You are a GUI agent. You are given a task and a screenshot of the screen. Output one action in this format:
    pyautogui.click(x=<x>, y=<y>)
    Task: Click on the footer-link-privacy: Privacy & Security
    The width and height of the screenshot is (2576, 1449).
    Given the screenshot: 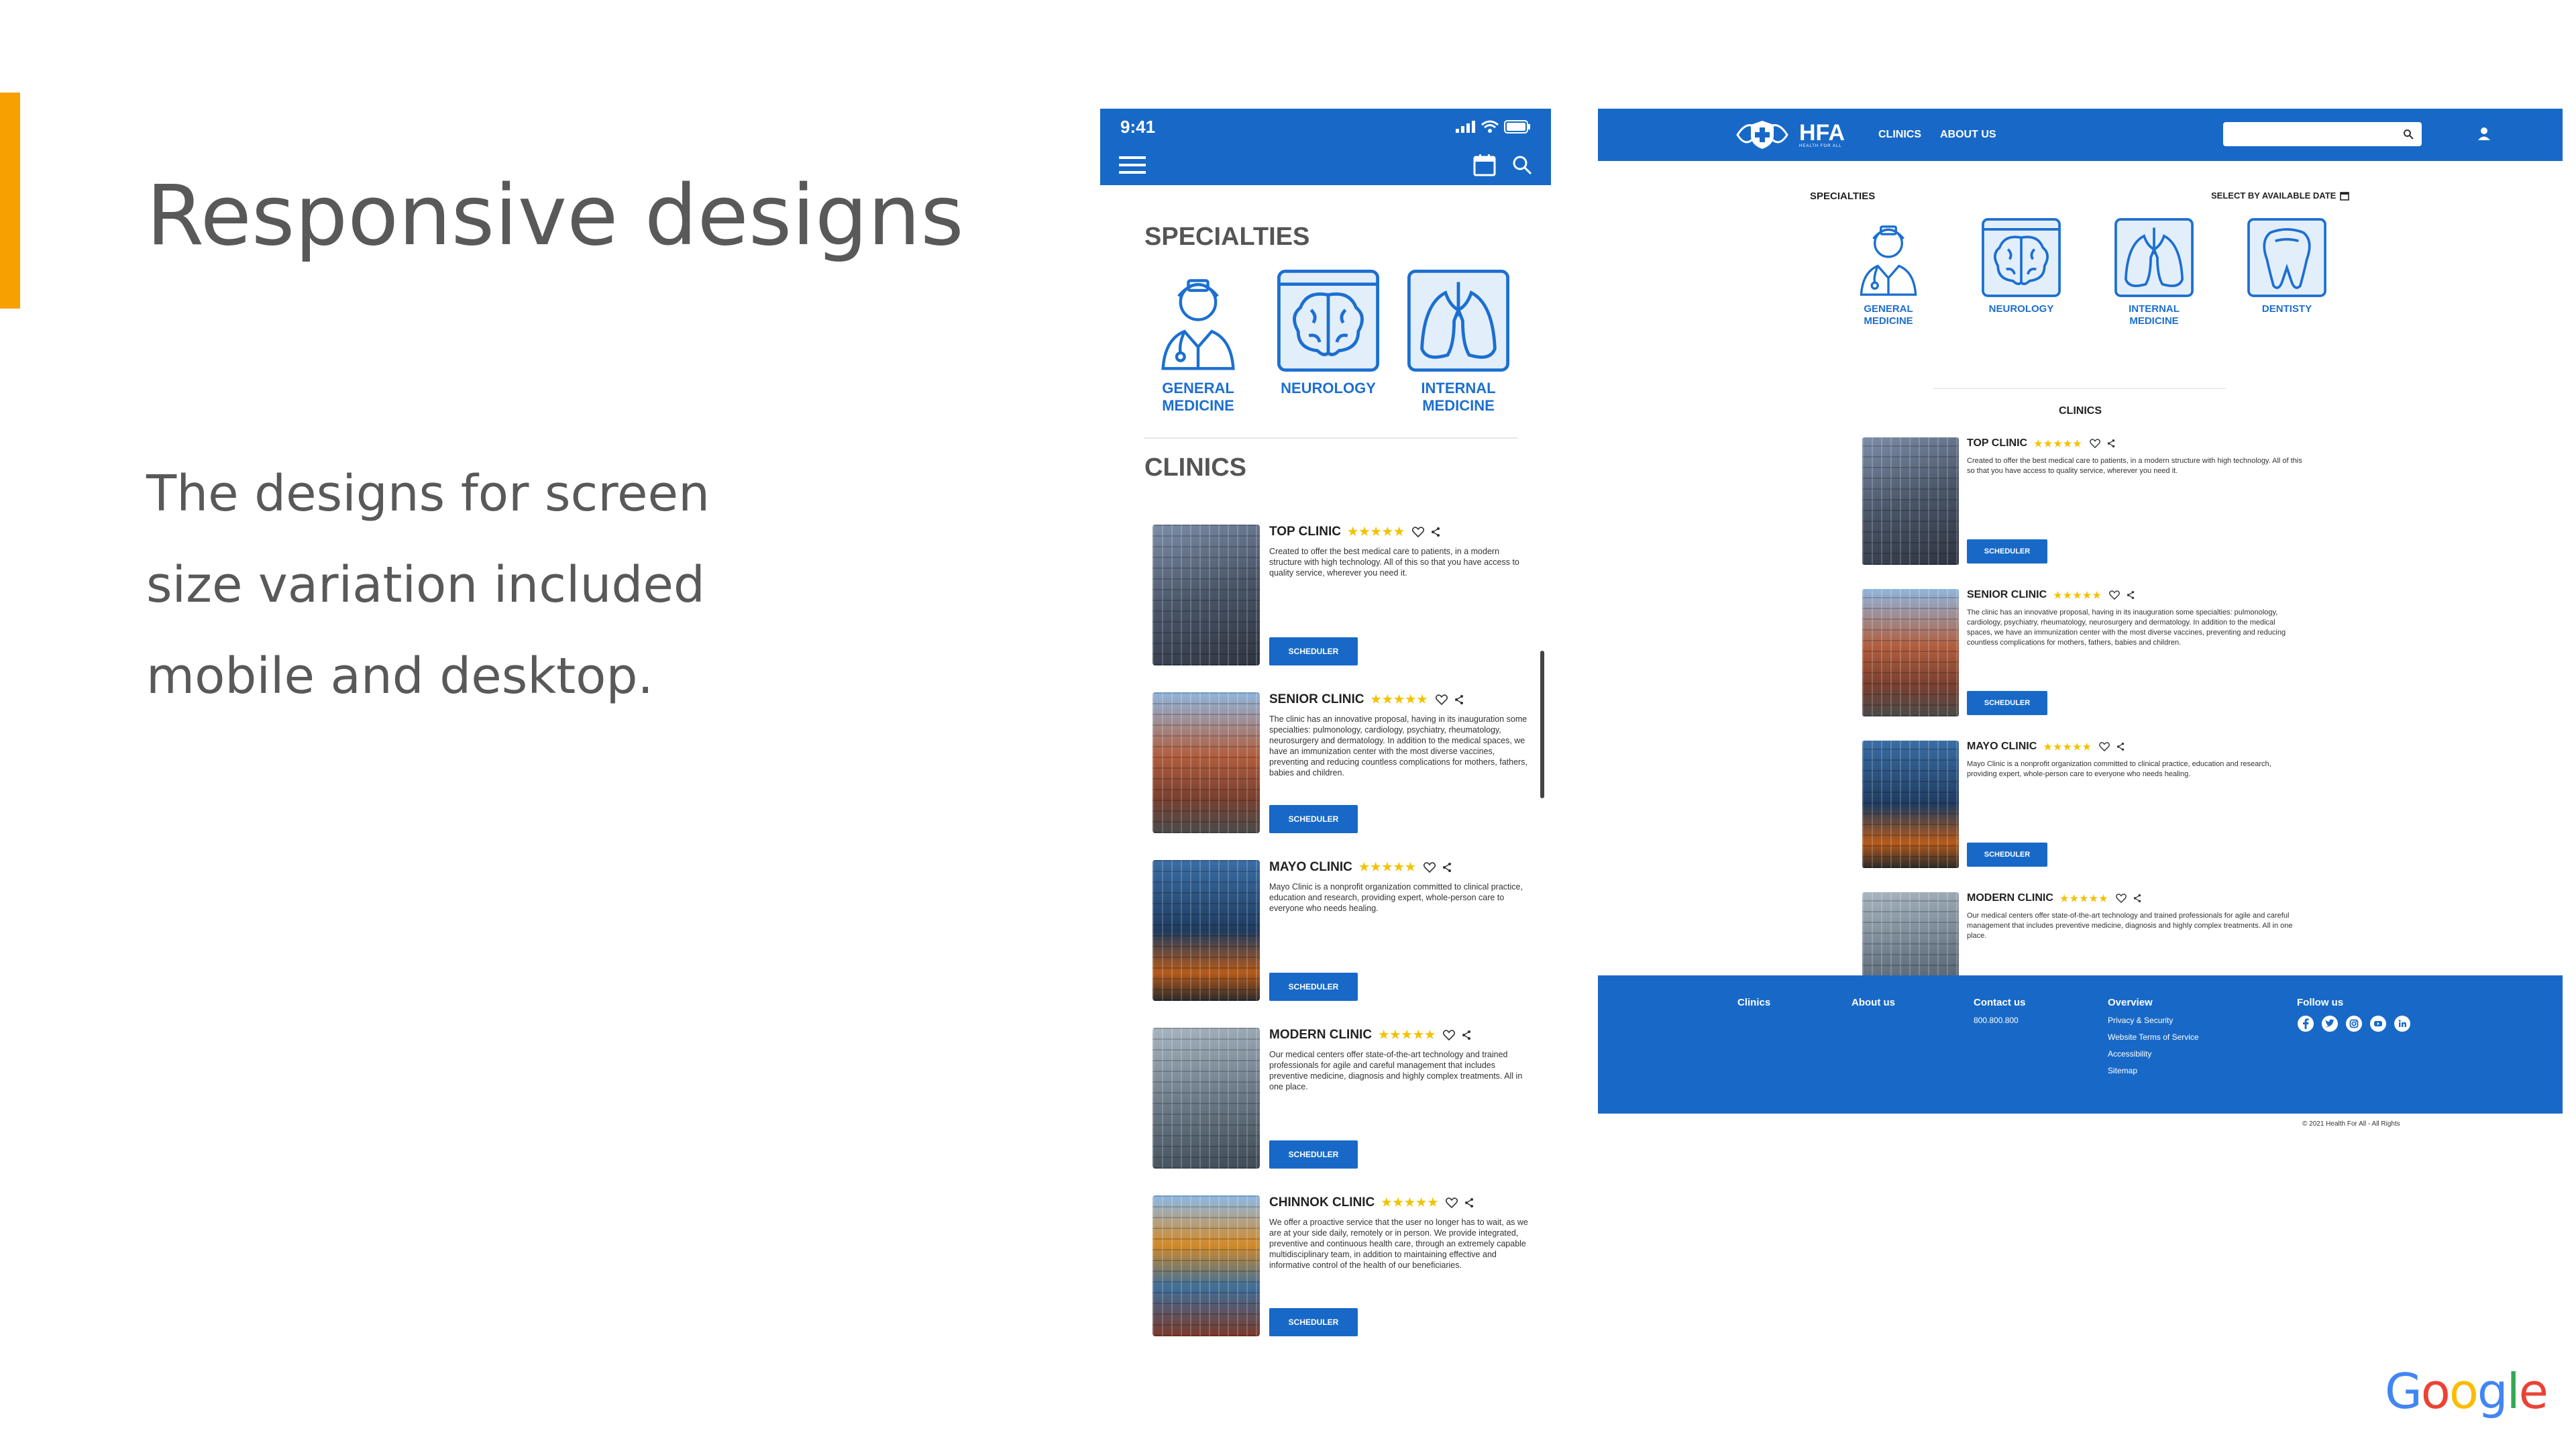 What is the action you would take?
    pyautogui.click(x=2153, y=1020)
    